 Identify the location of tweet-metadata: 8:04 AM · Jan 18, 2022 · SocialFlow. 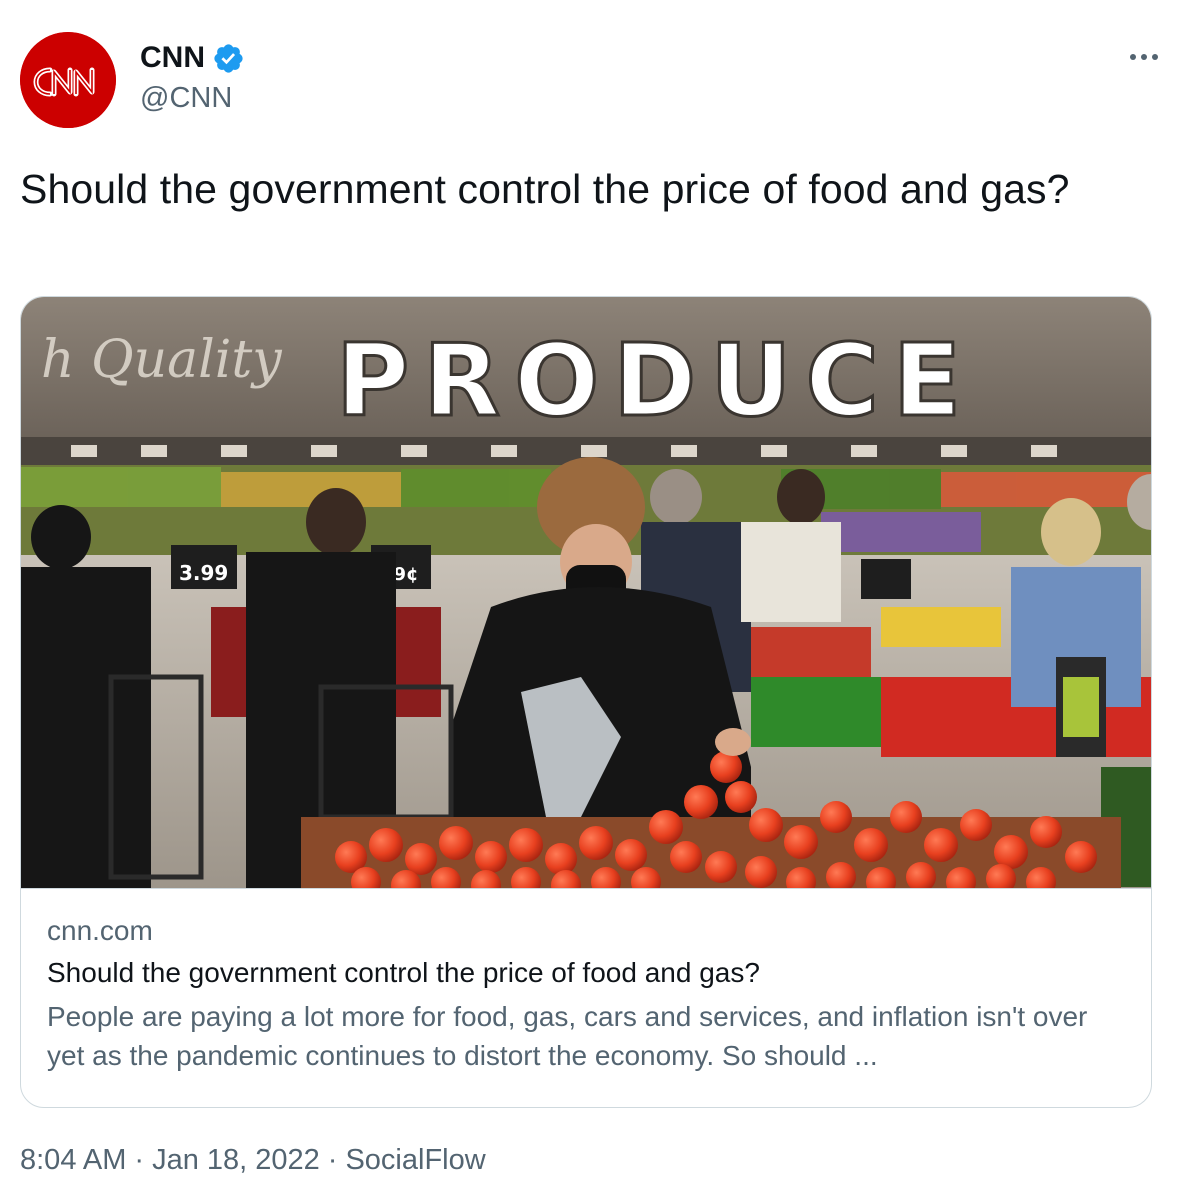
(253, 1160).